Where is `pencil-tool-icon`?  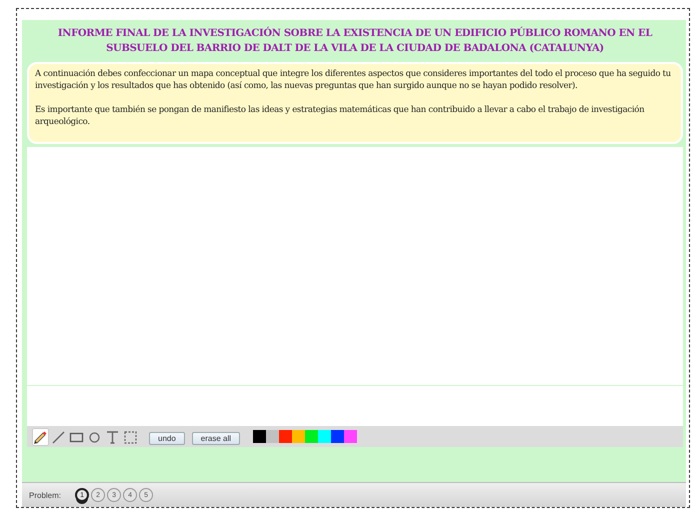 pencil-tool-icon is located at coordinates (40, 437).